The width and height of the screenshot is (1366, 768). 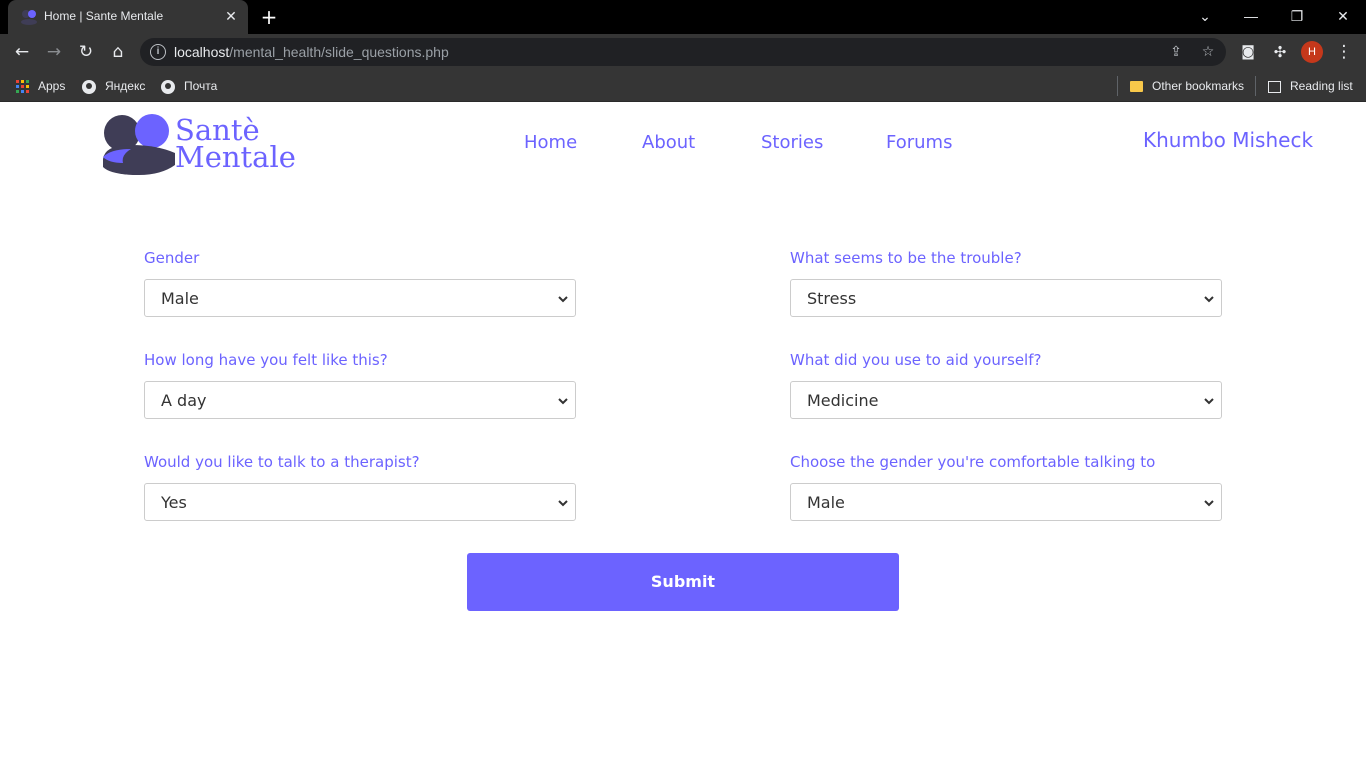 I want to click on close-tab-icon: ✕, so click(x=231, y=17).